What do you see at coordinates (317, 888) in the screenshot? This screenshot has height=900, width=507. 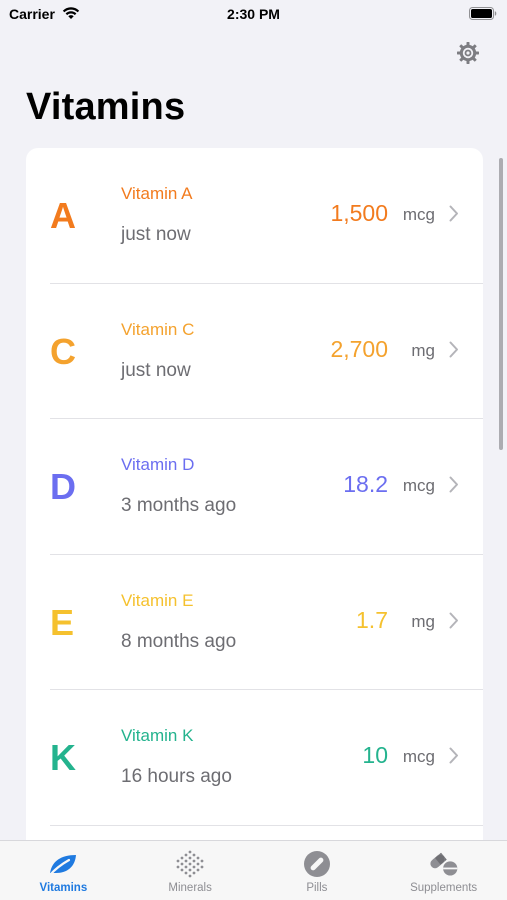 I see `tab-label: Pills` at bounding box center [317, 888].